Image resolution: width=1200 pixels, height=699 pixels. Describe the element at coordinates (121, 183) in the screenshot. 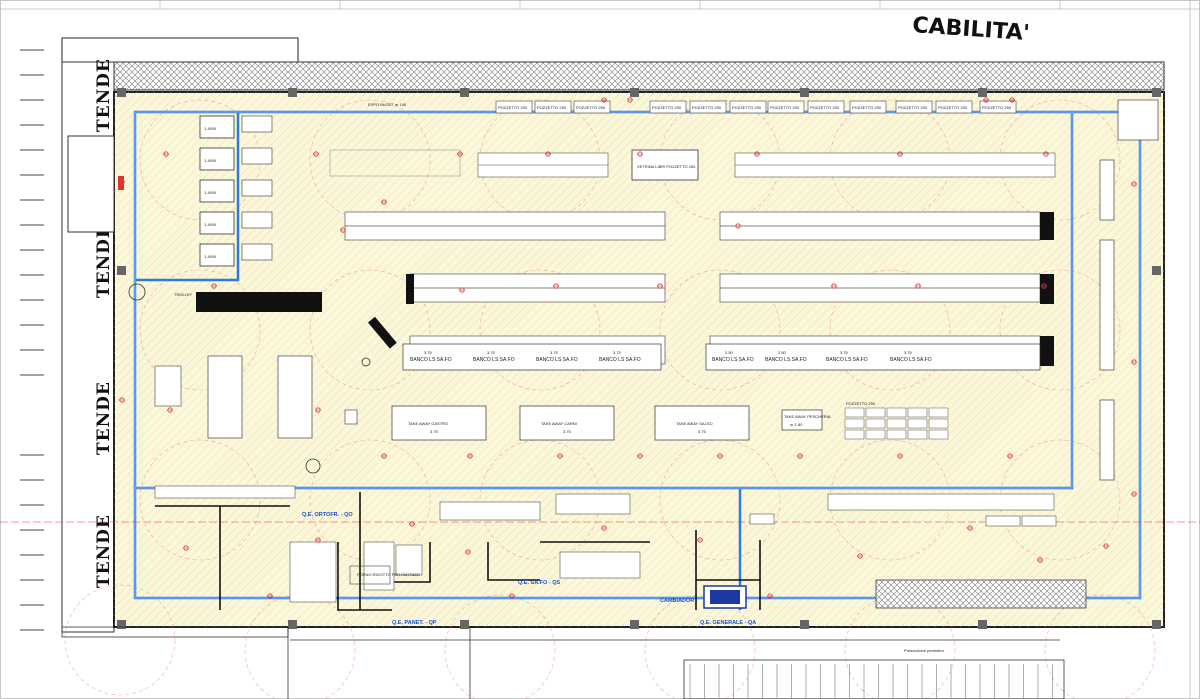

I see `entrance-door` at that location.